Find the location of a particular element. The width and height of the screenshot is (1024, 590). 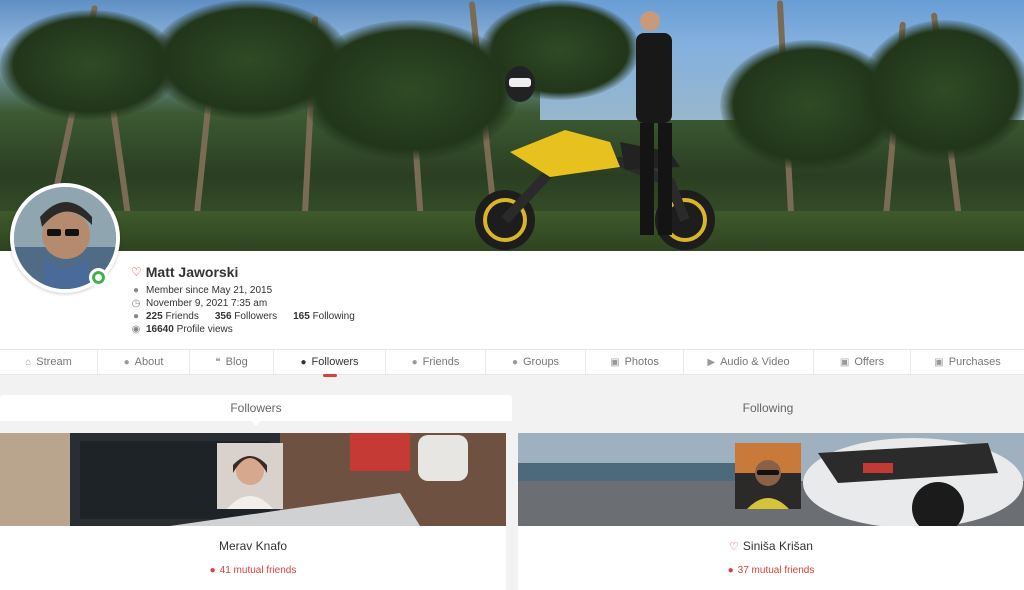

tab-groups: ● Groups is located at coordinates (536, 362).